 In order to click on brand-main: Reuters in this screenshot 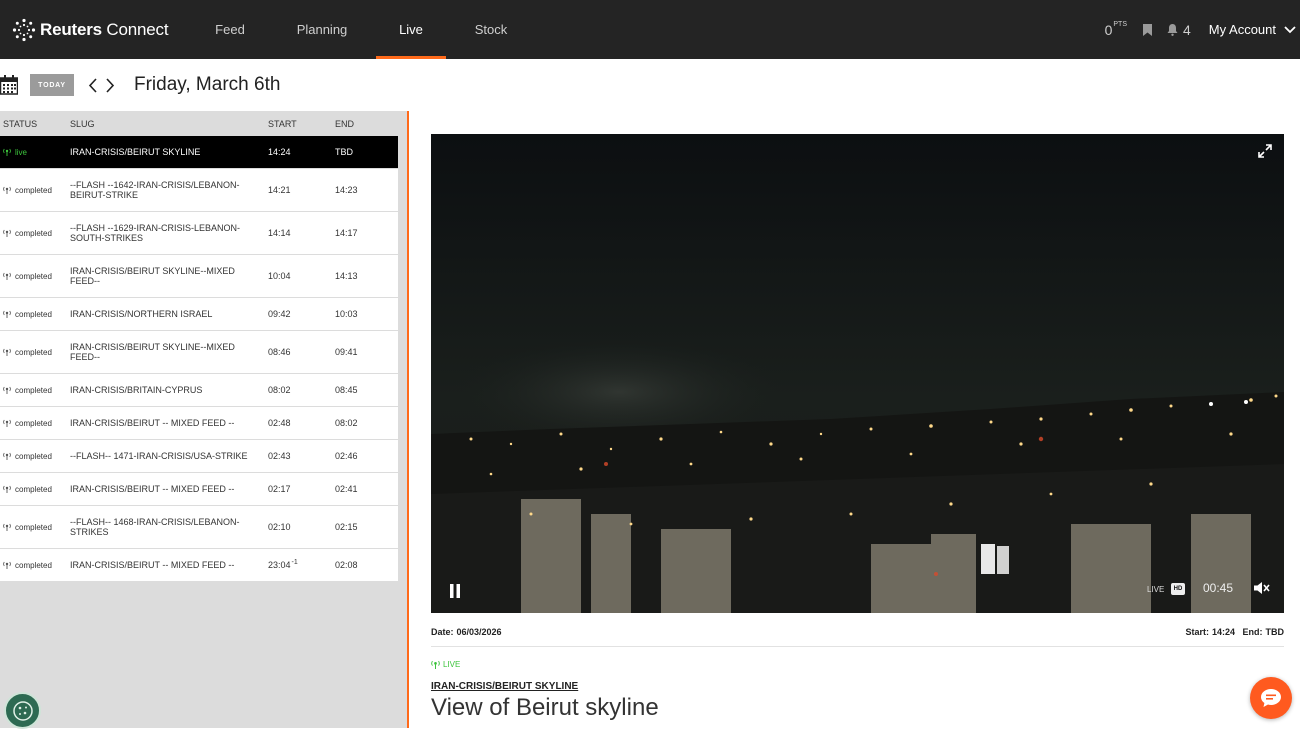, I will do `click(71, 29)`.